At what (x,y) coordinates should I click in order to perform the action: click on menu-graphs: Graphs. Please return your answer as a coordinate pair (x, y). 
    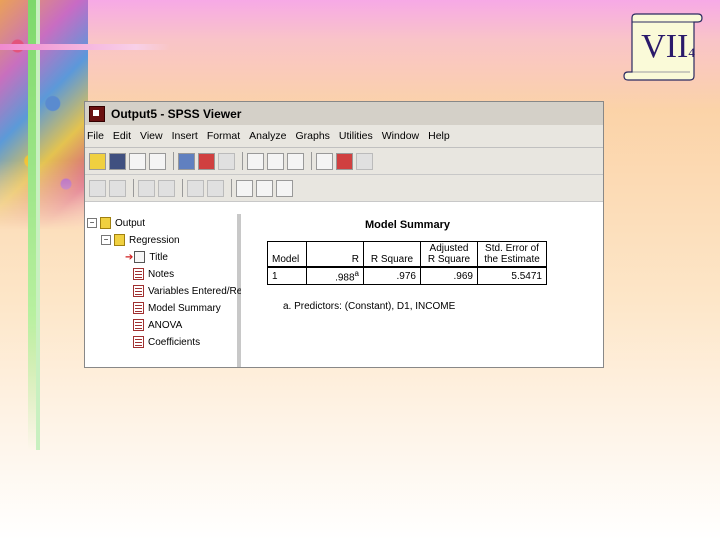
    Looking at the image, I should click on (312, 136).